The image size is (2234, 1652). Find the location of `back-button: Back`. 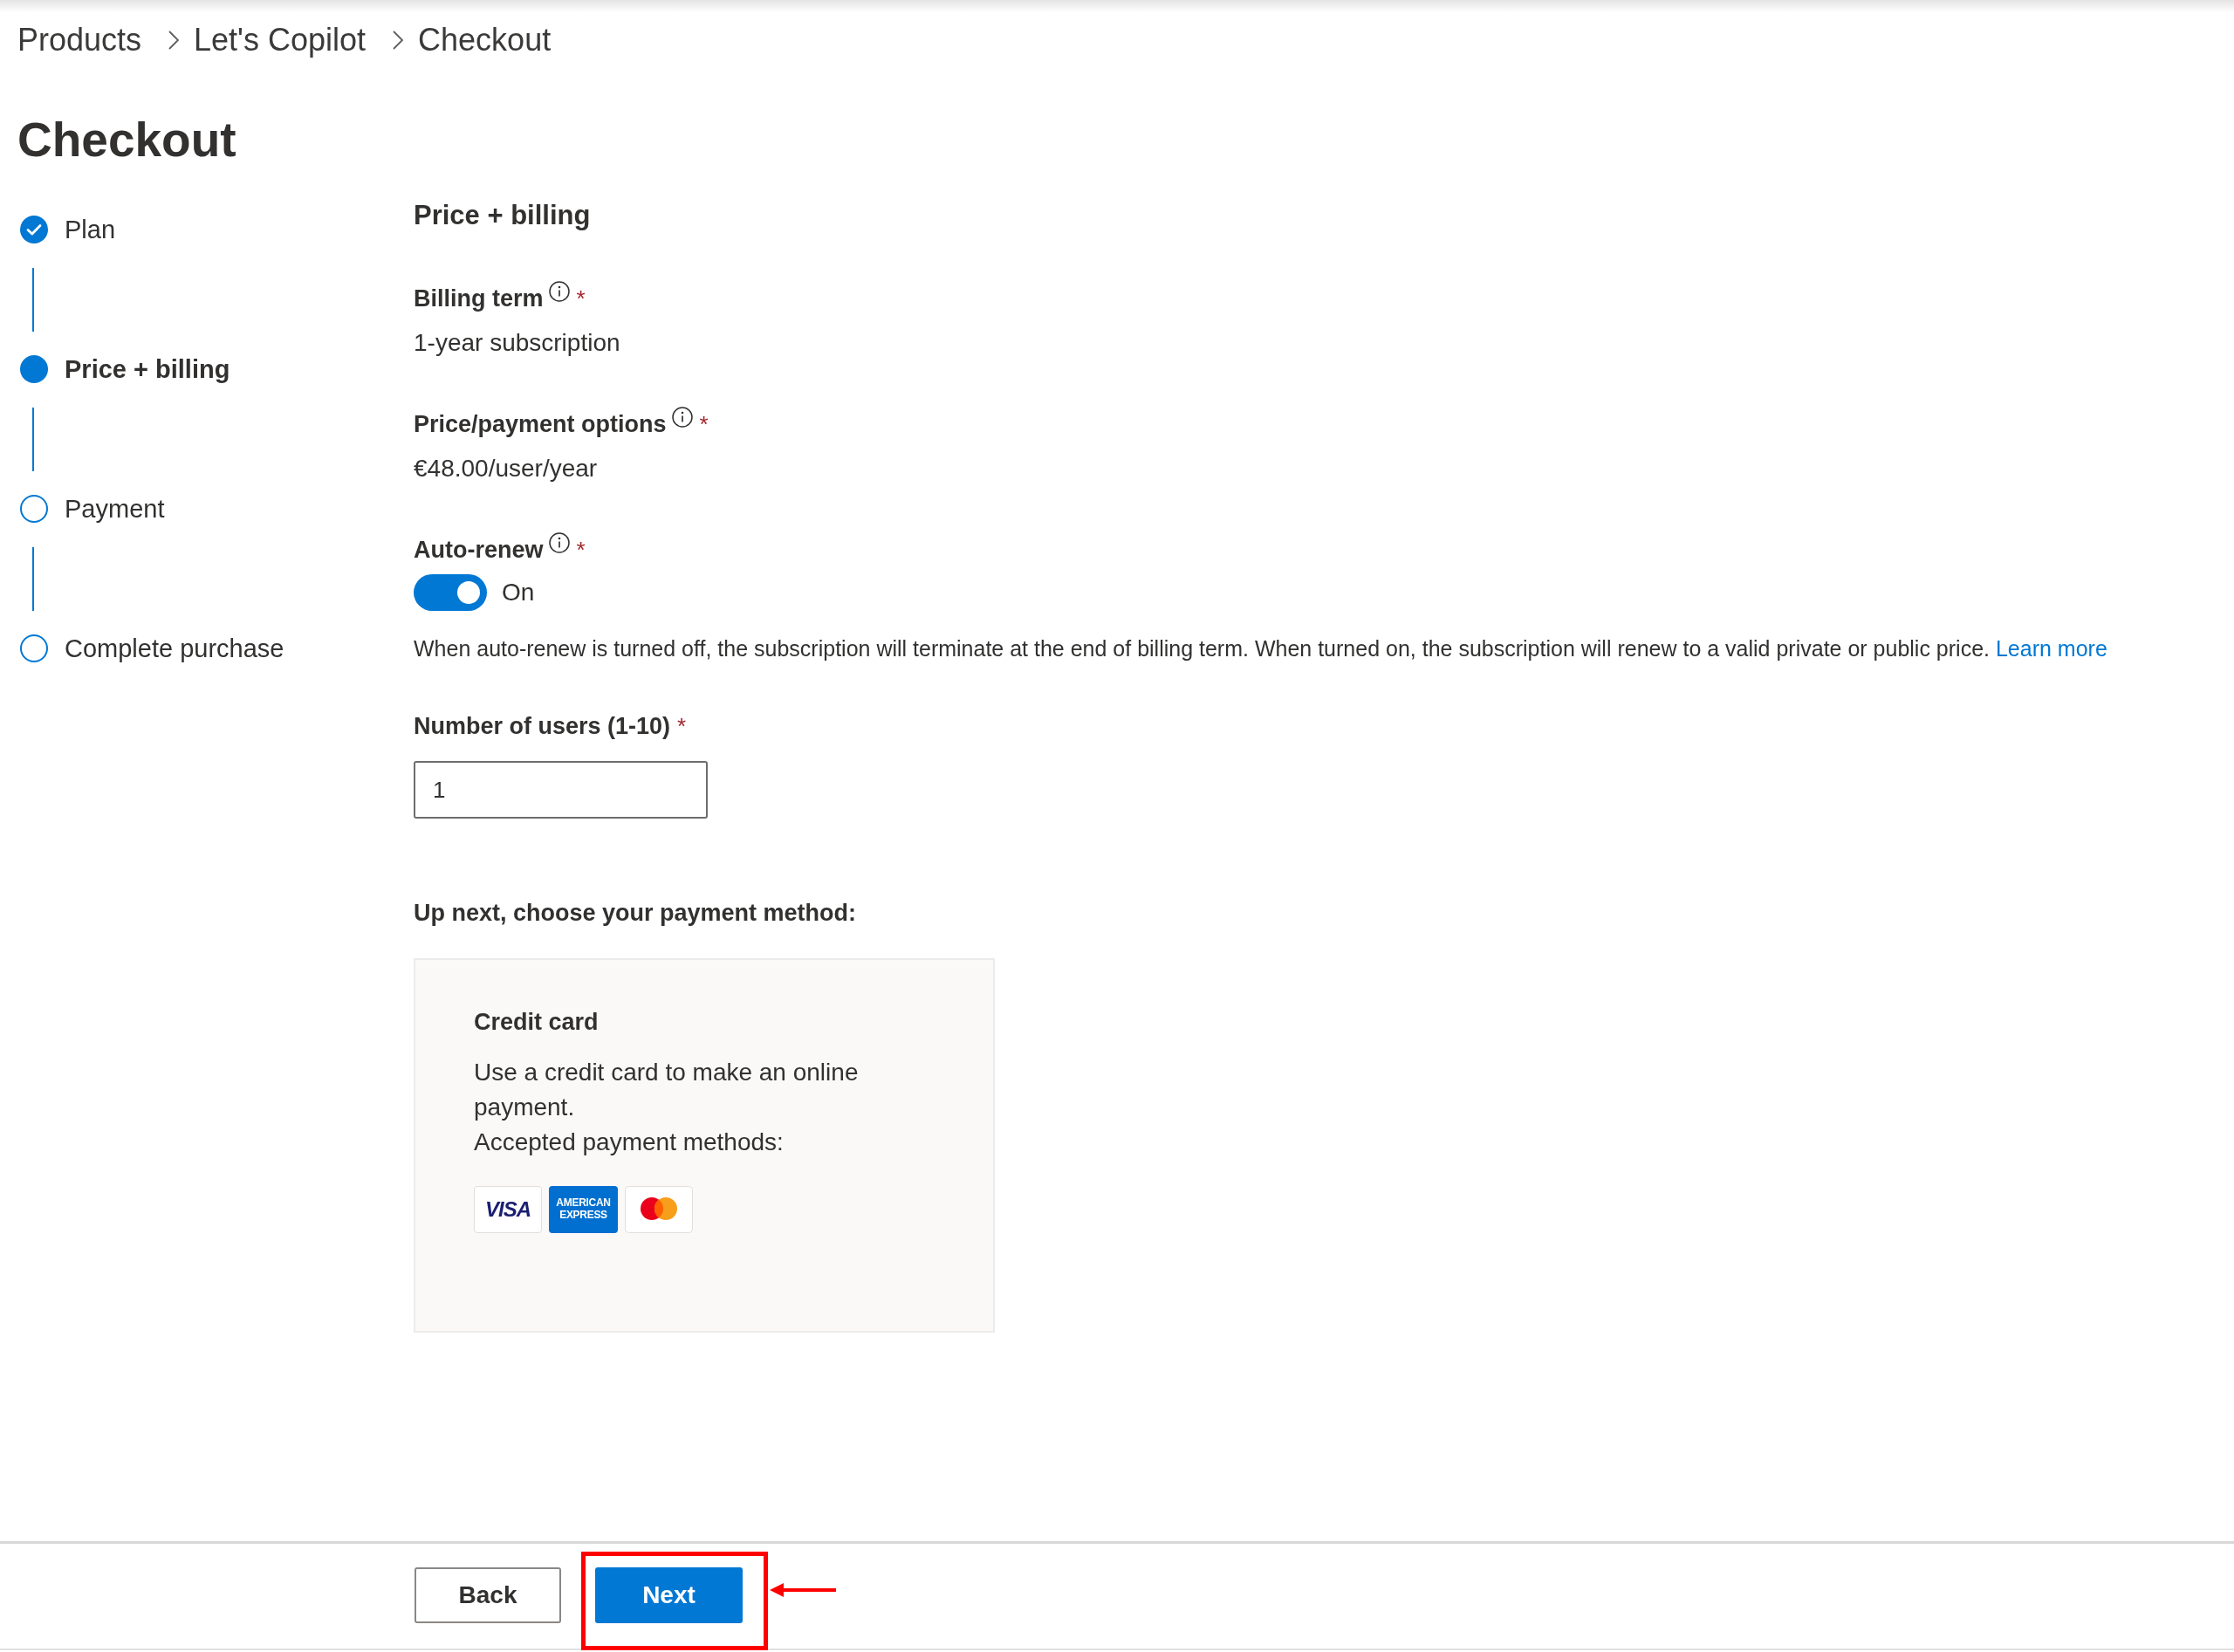

back-button: Back is located at coordinates (488, 1595).